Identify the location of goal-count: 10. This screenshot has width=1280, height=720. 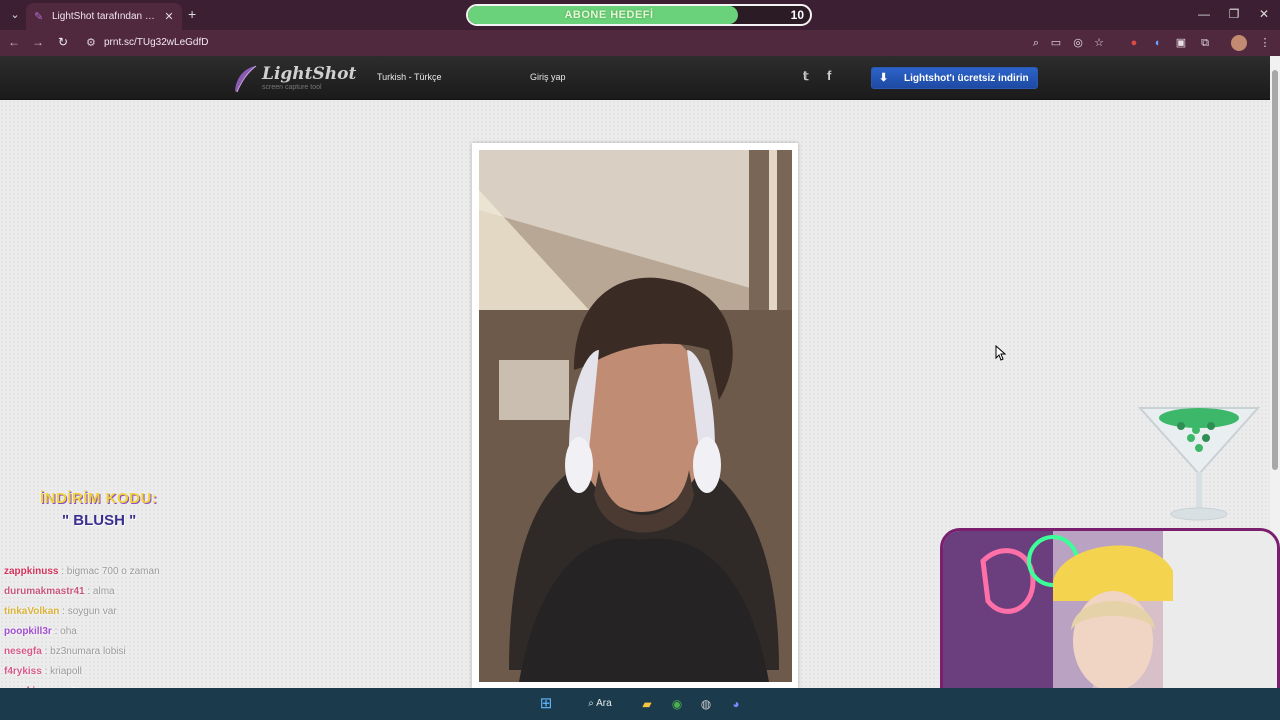
(797, 15).